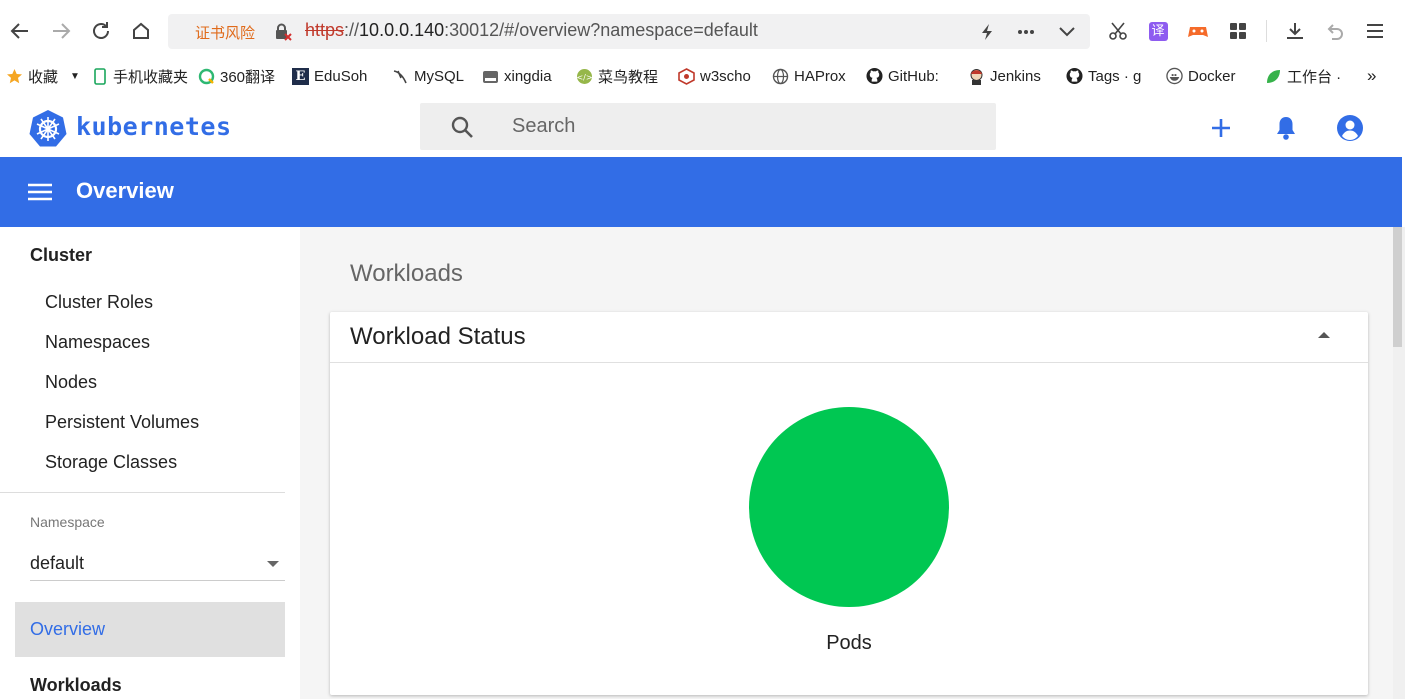 The width and height of the screenshot is (1405, 699). Describe the element at coordinates (206, 76) in the screenshot. I see `translate-360-icon` at that location.